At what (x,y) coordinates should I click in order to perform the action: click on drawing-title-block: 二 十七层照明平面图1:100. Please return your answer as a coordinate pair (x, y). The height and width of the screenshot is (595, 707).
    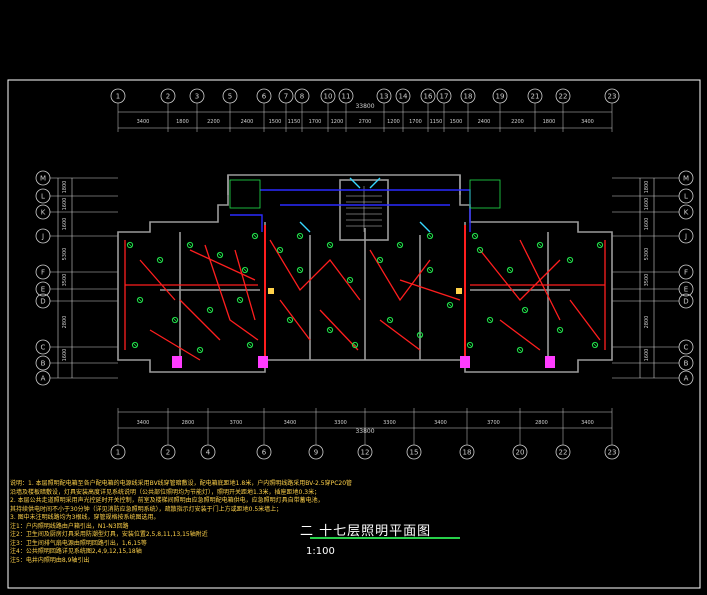
    Looking at the image, I should click on (380, 539).